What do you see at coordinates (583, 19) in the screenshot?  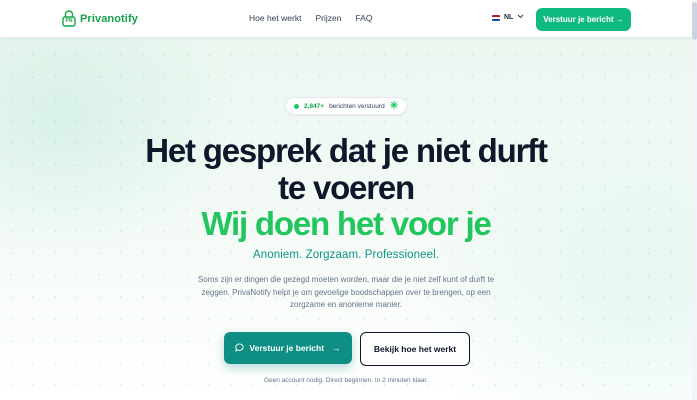 I see `header-send-message-button: Verstuur je bericht →` at bounding box center [583, 19].